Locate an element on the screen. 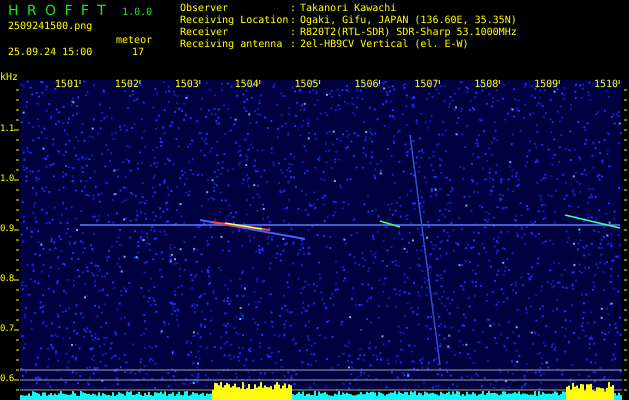 This screenshot has width=629, height=400. x-axis-label: 1503 is located at coordinates (186, 85).